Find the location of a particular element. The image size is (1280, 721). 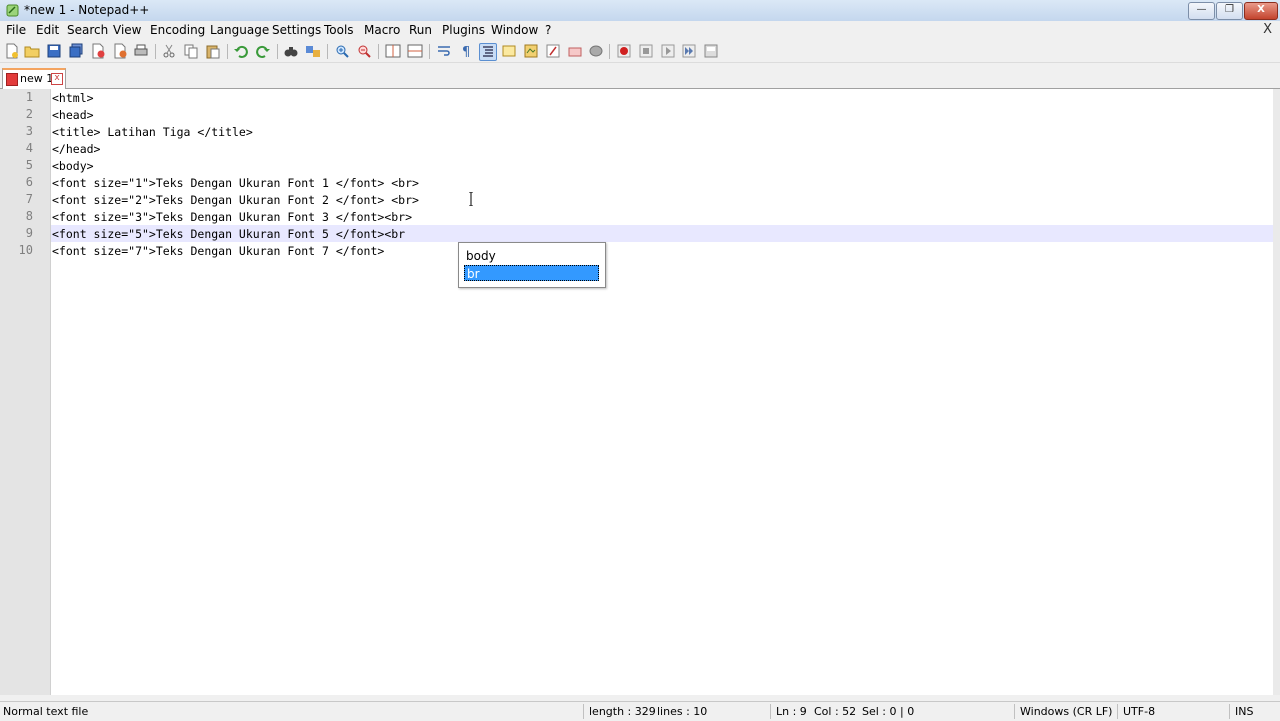

user-defined-language-button is located at coordinates (509, 51).